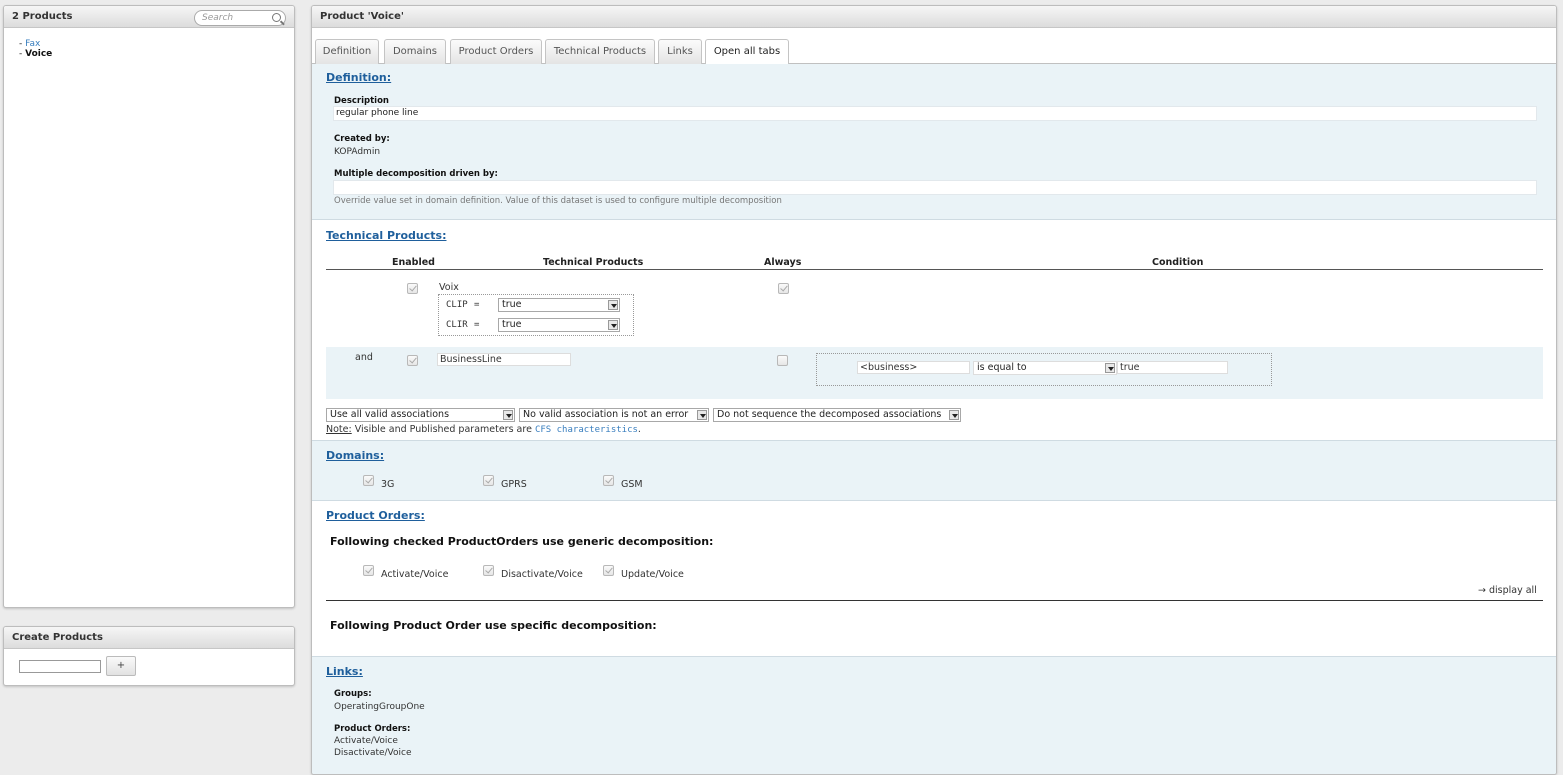  Describe the element at coordinates (586, 430) in the screenshot. I see `cfs-characteristics-link: CFS characteristics` at that location.